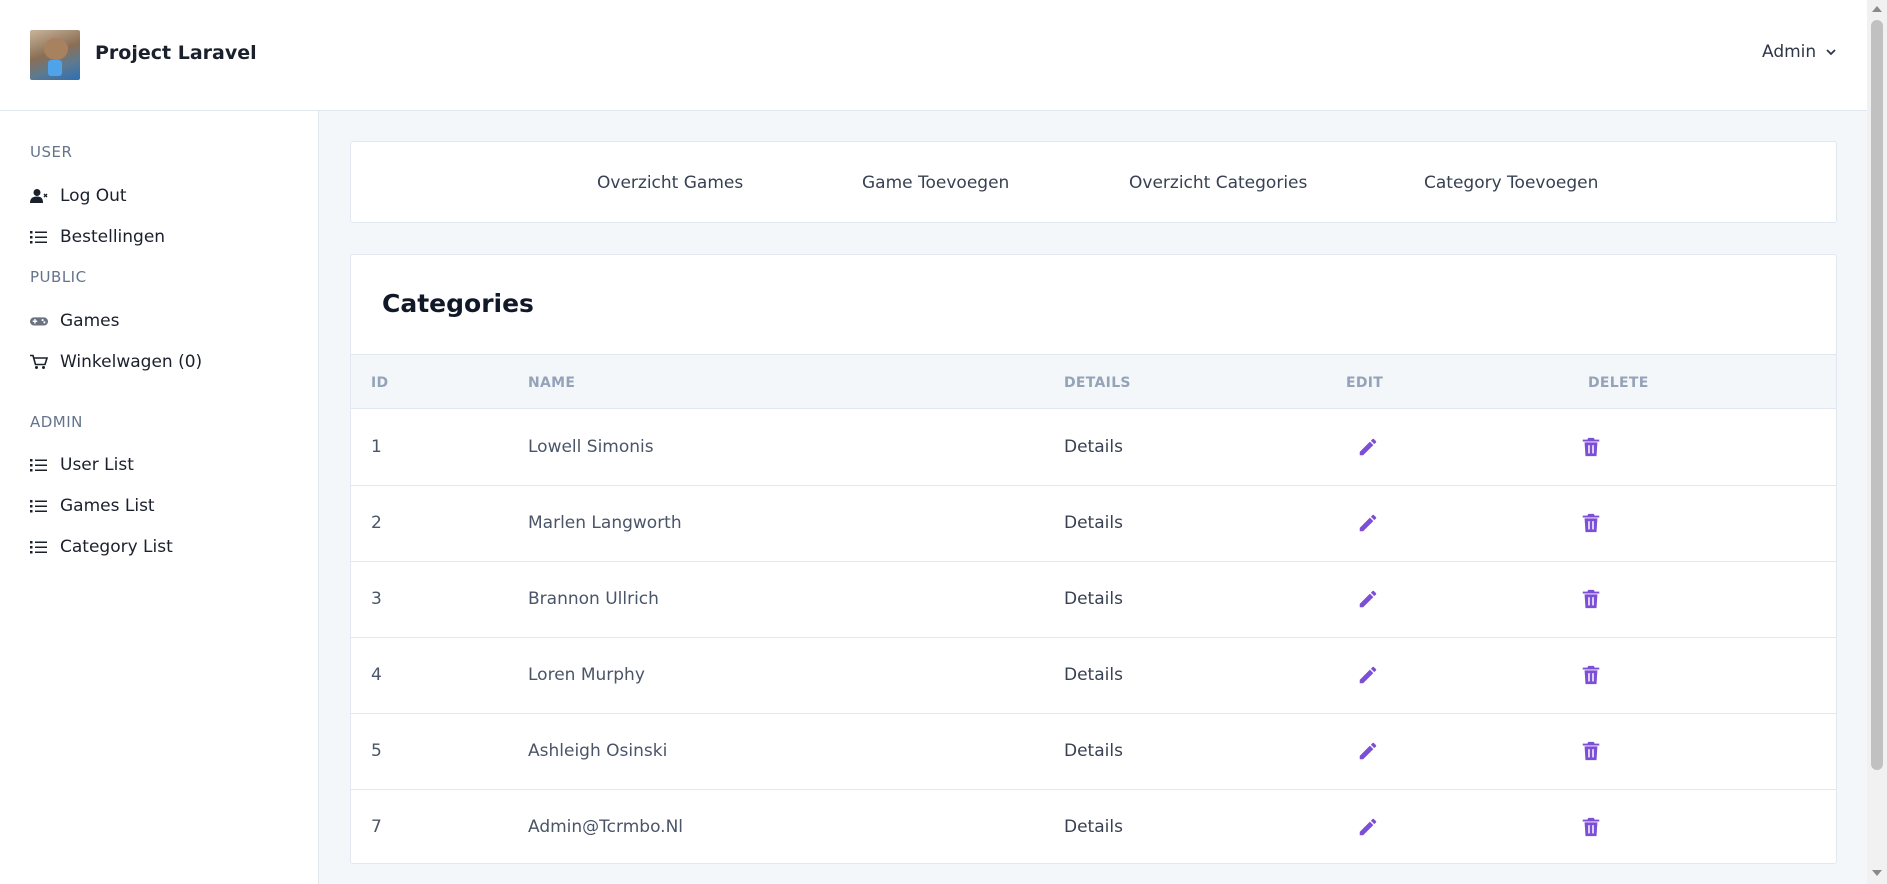  I want to click on row-name: Loren Murphy, so click(586, 675).